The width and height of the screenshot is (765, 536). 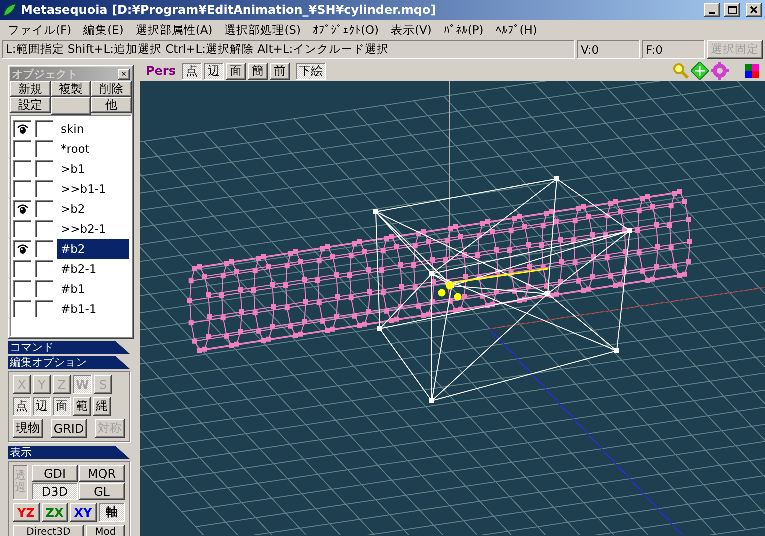 What do you see at coordinates (71, 89) in the screenshot?
I see `object-action-button: 複製` at bounding box center [71, 89].